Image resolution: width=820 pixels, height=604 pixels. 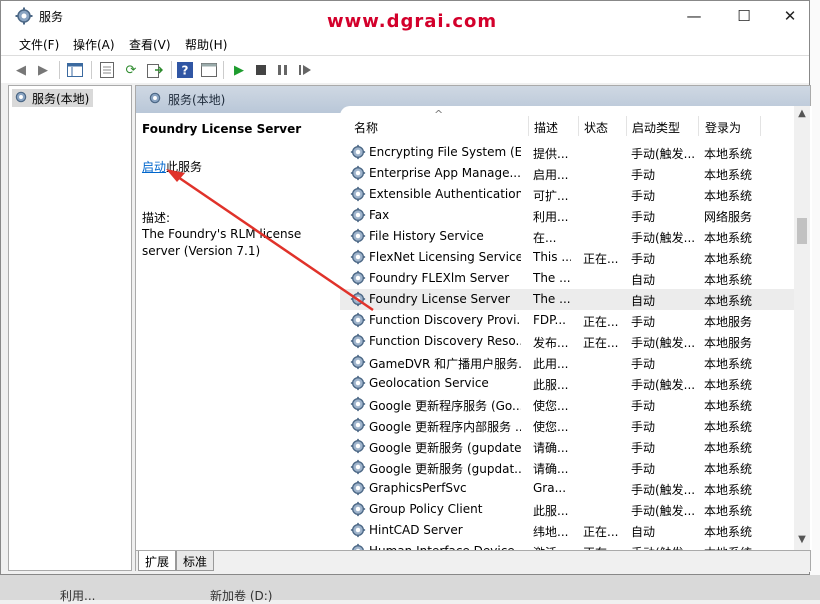 What do you see at coordinates (239, 70) in the screenshot?
I see `start-service-icon: ▶` at bounding box center [239, 70].